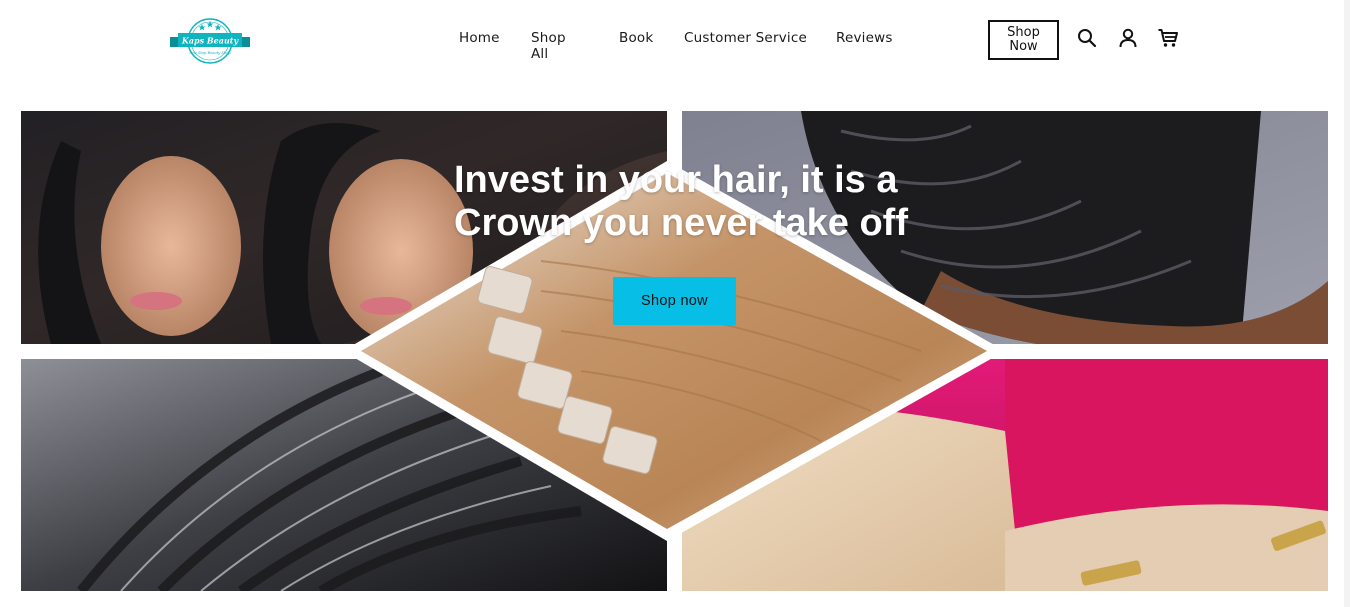 This screenshot has height=607, width=1350. Describe the element at coordinates (1087, 38) in the screenshot. I see `search-icon` at that location.